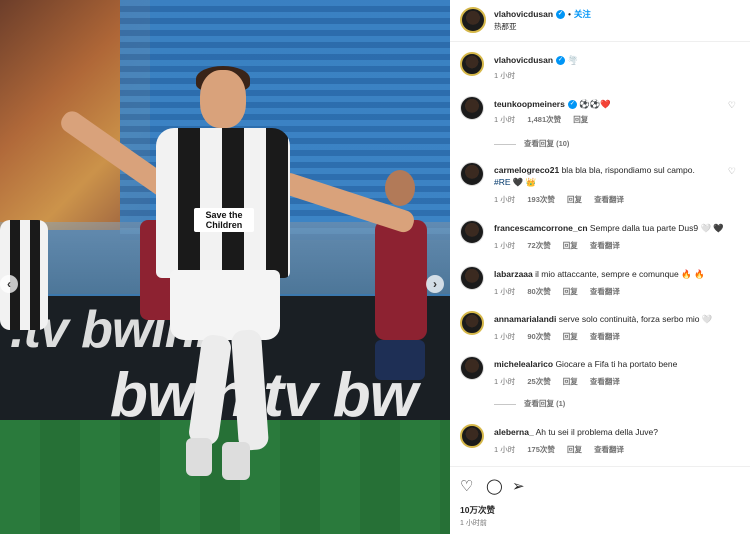 Image resolution: width=750 pixels, height=534 pixels. What do you see at coordinates (435, 284) in the screenshot?
I see `carousel-next-button: ›` at bounding box center [435, 284].